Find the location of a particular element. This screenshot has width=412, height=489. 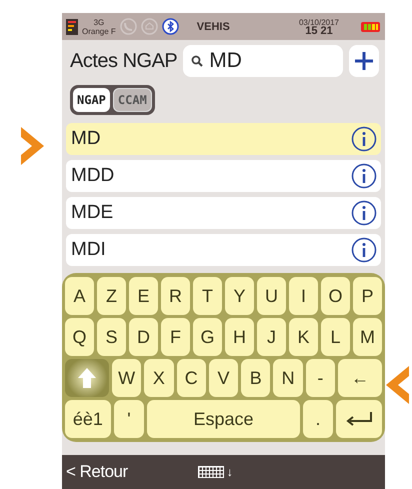

keyboard-key: éè1 is located at coordinates (88, 419).